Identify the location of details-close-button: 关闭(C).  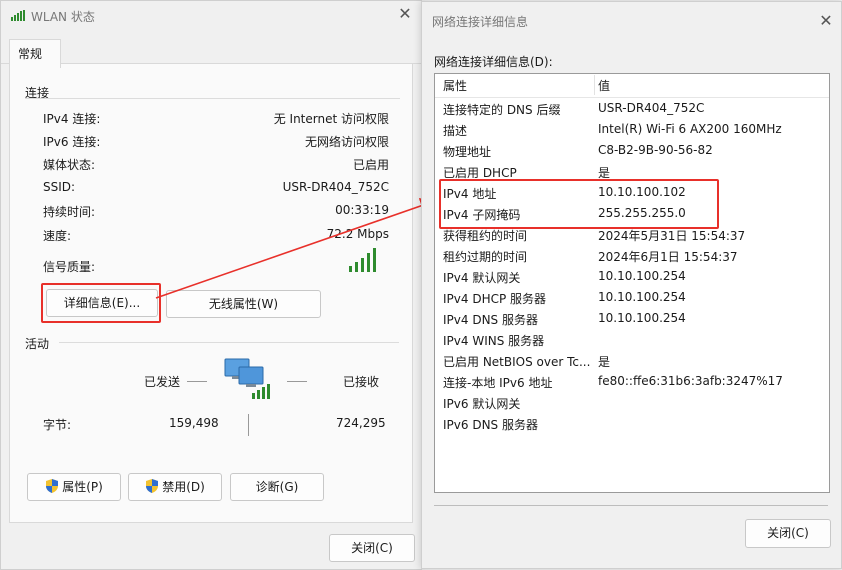
(788, 533).